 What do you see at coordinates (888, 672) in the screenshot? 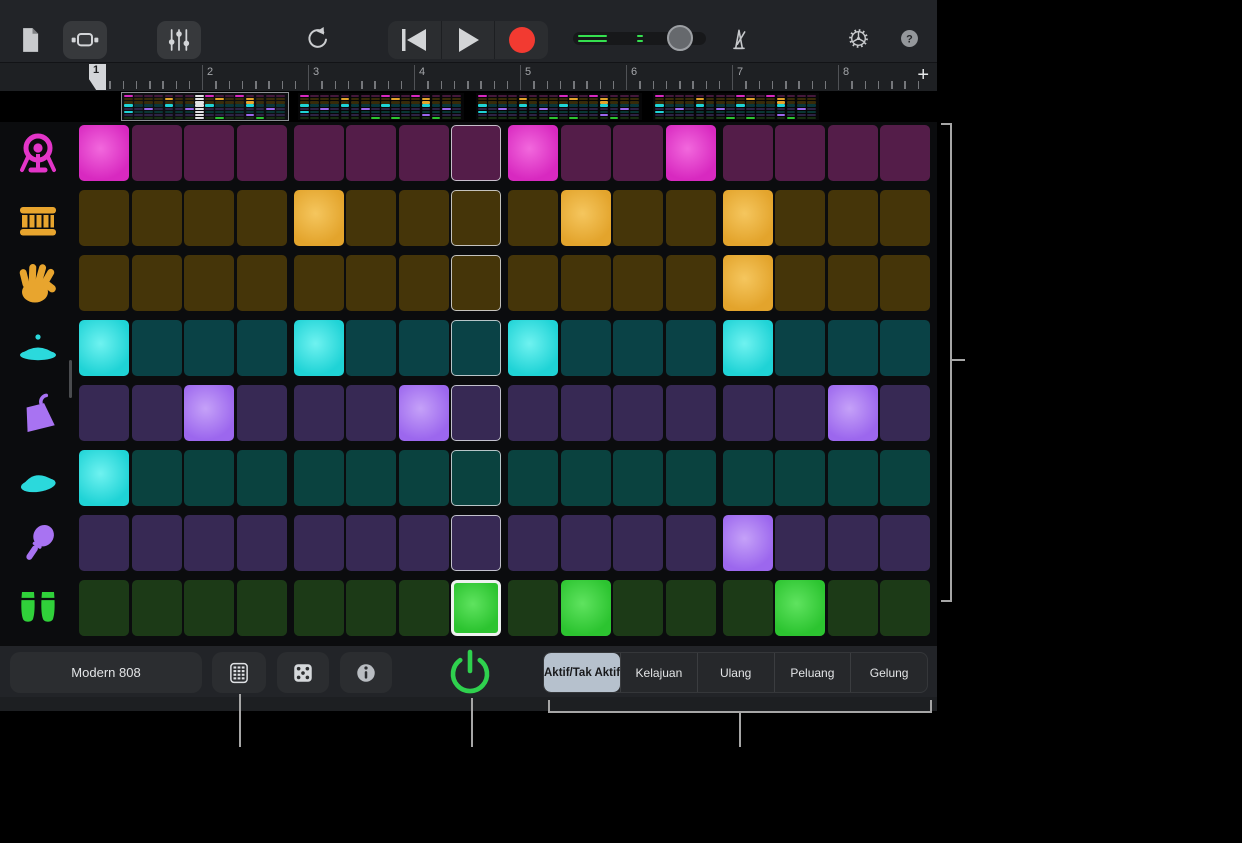
I see `tab-gelung: Gelung` at bounding box center [888, 672].